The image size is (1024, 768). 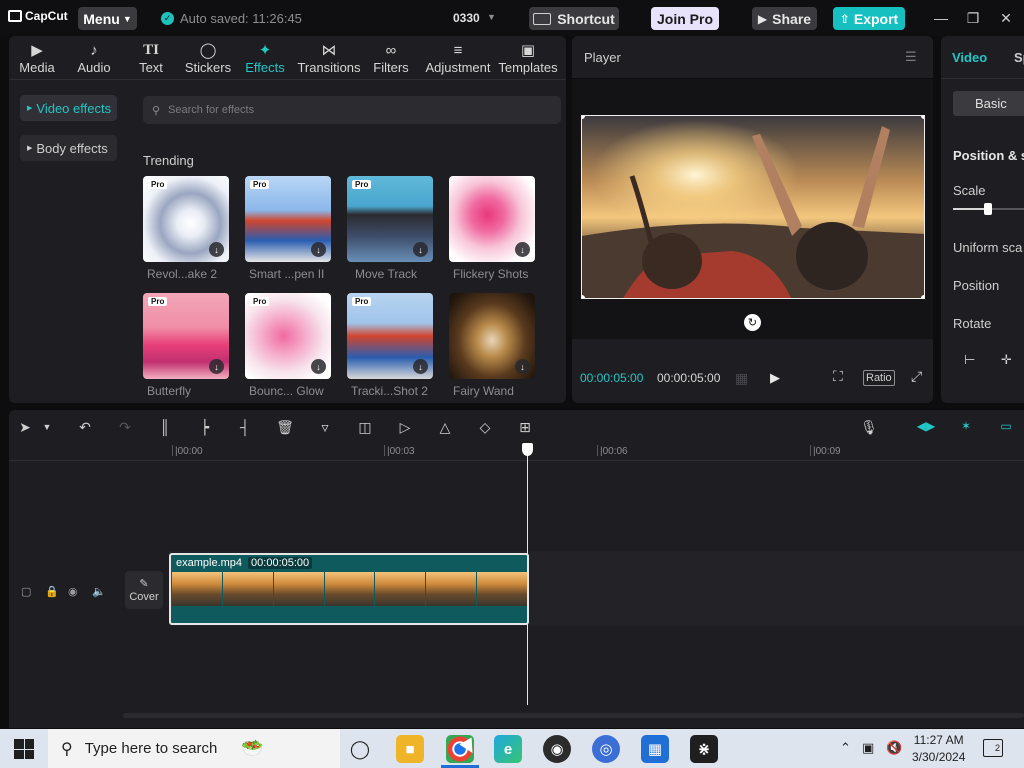 What do you see at coordinates (969, 57) in the screenshot?
I see `tab-video: Video` at bounding box center [969, 57].